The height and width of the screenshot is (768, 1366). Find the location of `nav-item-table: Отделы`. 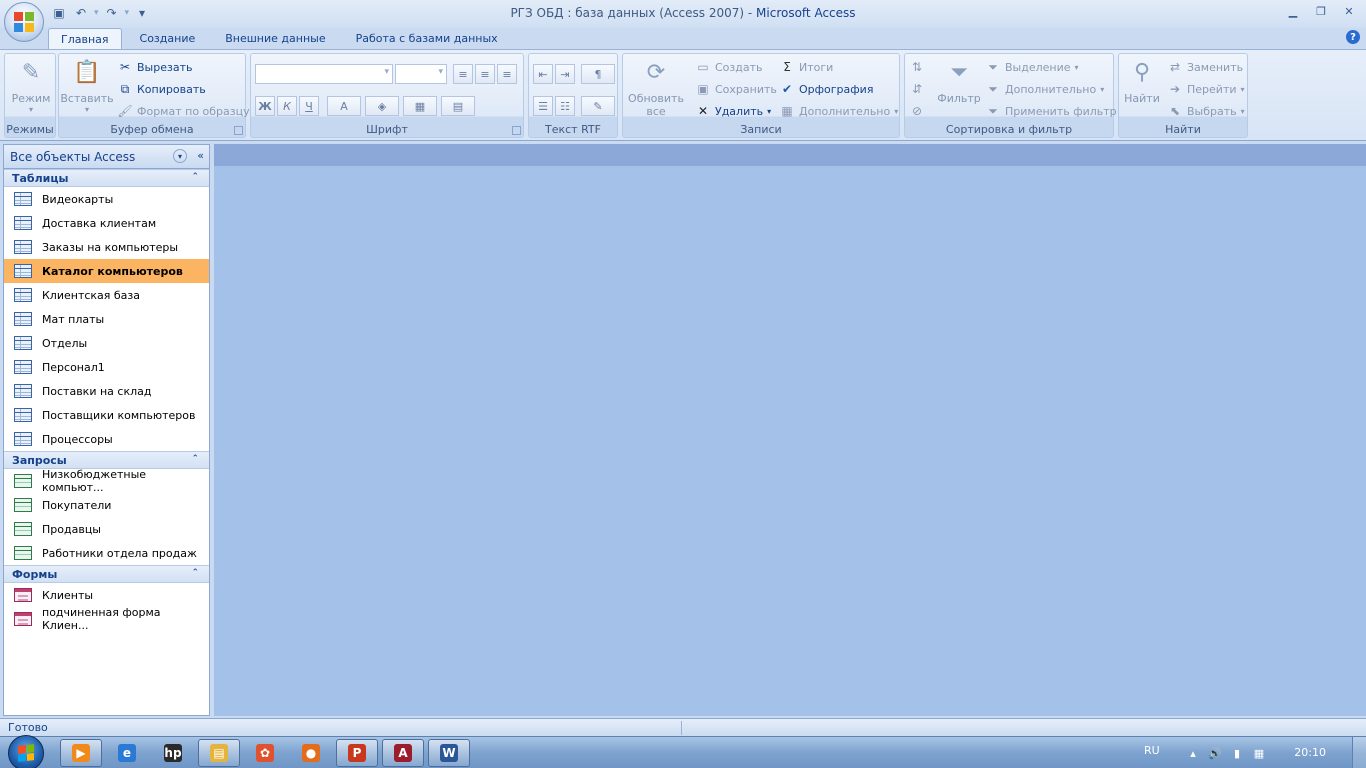

nav-item-table: Отделы is located at coordinates (106, 343).